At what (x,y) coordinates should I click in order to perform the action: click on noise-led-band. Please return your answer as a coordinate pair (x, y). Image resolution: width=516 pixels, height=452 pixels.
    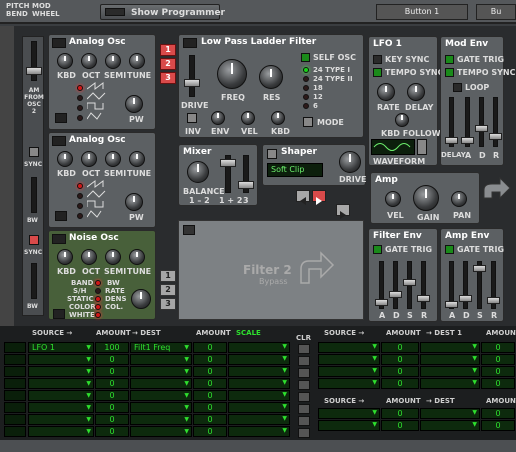
    Looking at the image, I should click on (98, 283).